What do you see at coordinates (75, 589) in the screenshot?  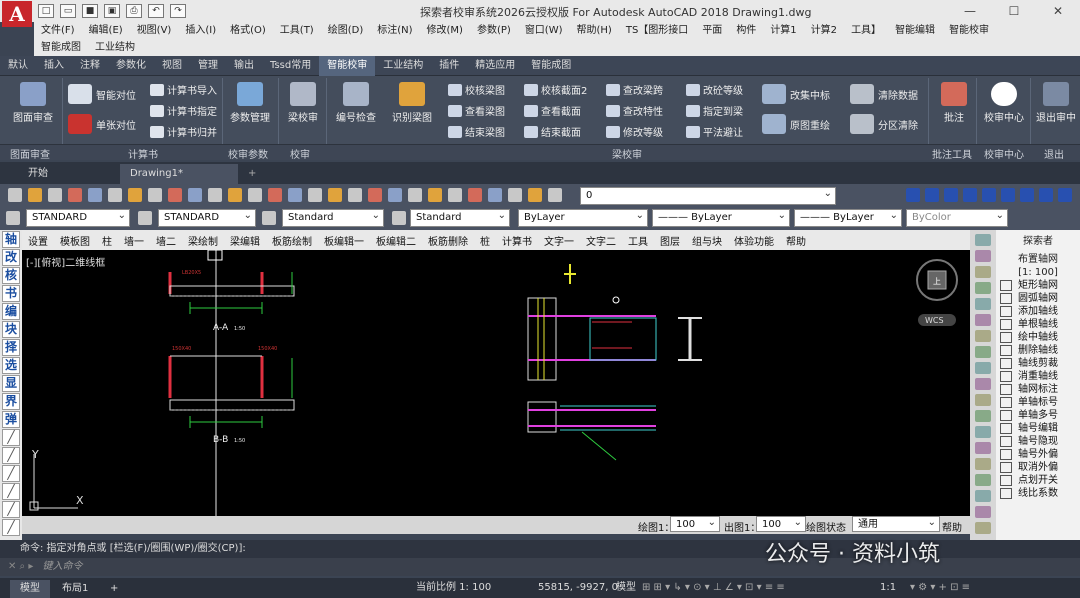 I see `tab-layout1: 布局1` at bounding box center [75, 589].